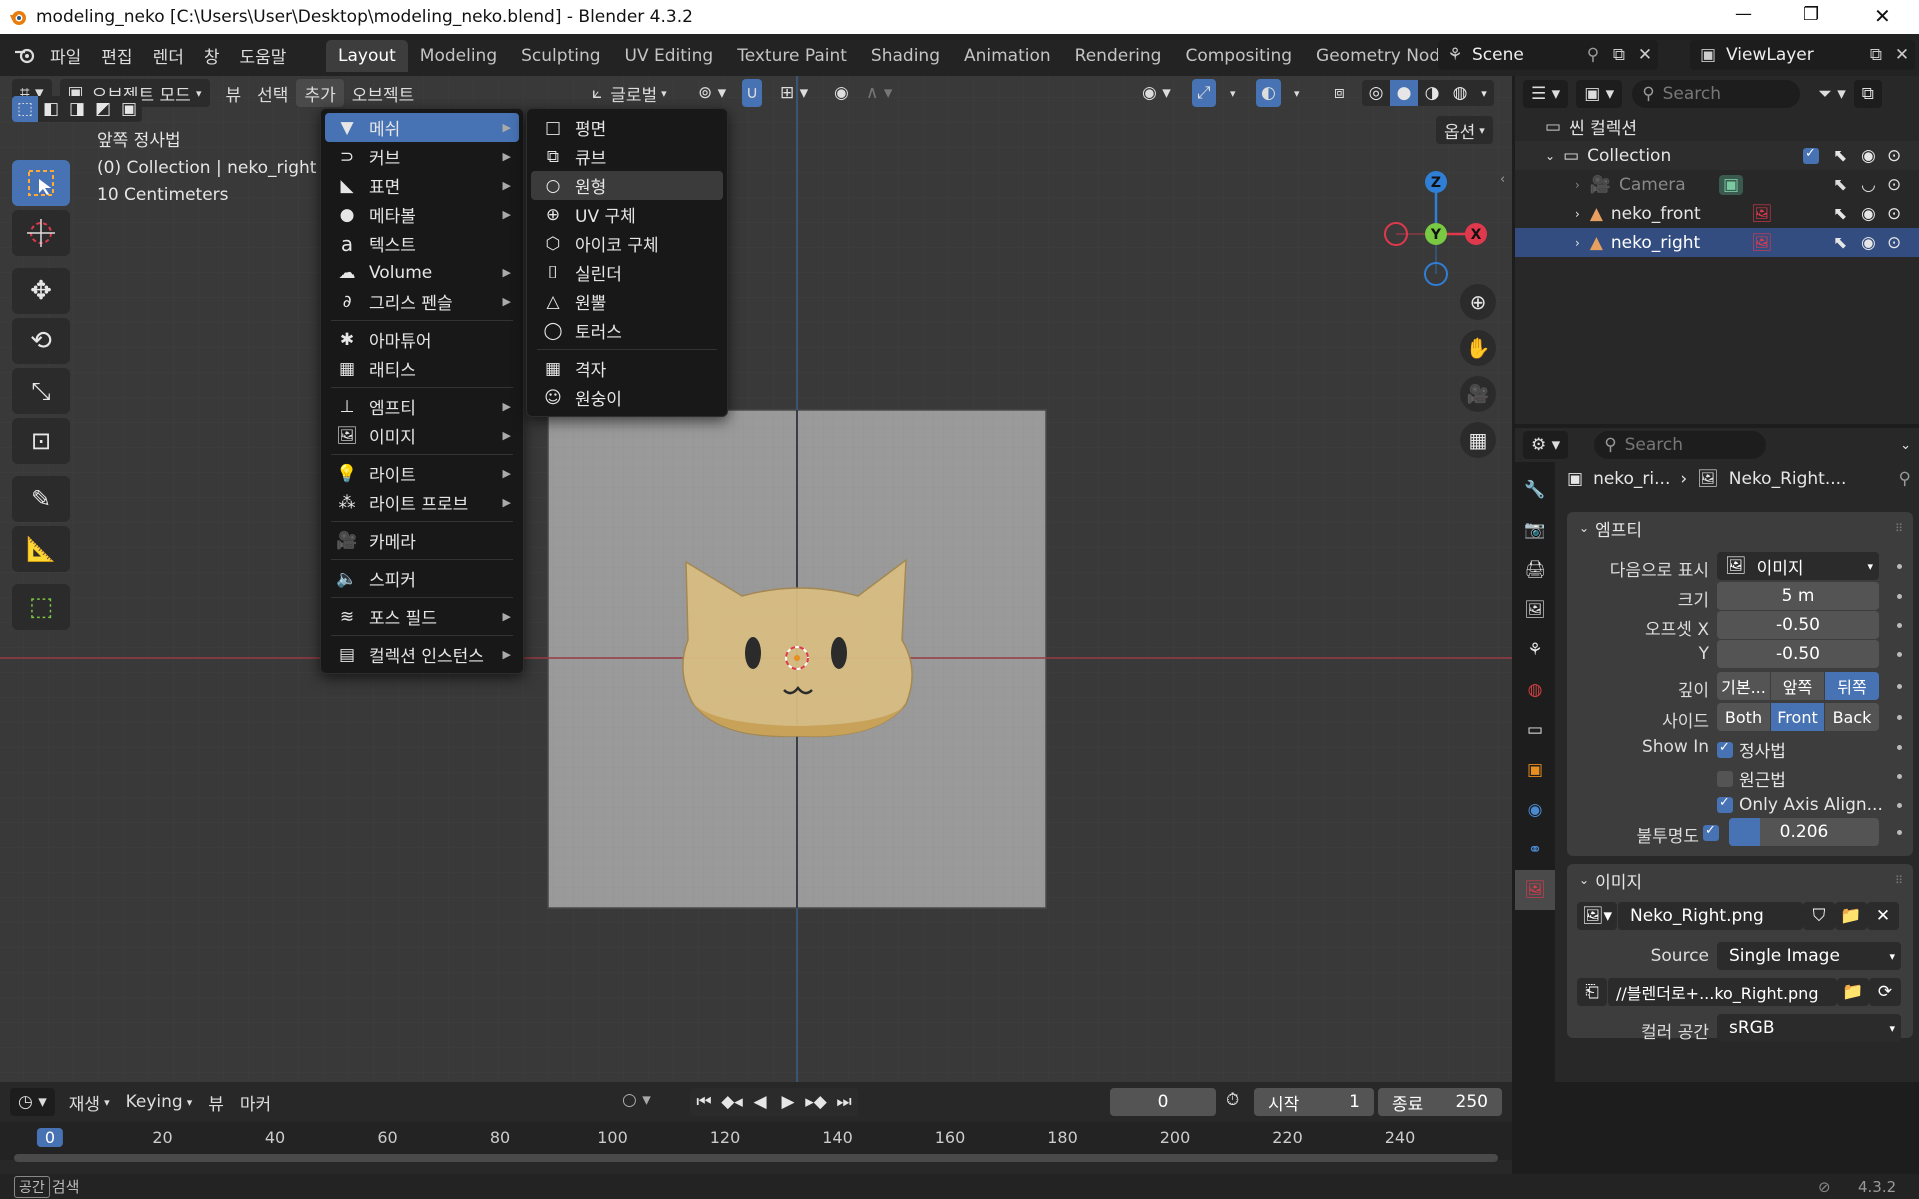 Image resolution: width=1919 pixels, height=1199 pixels. I want to click on new-scene-icon: ⧉, so click(1619, 55).